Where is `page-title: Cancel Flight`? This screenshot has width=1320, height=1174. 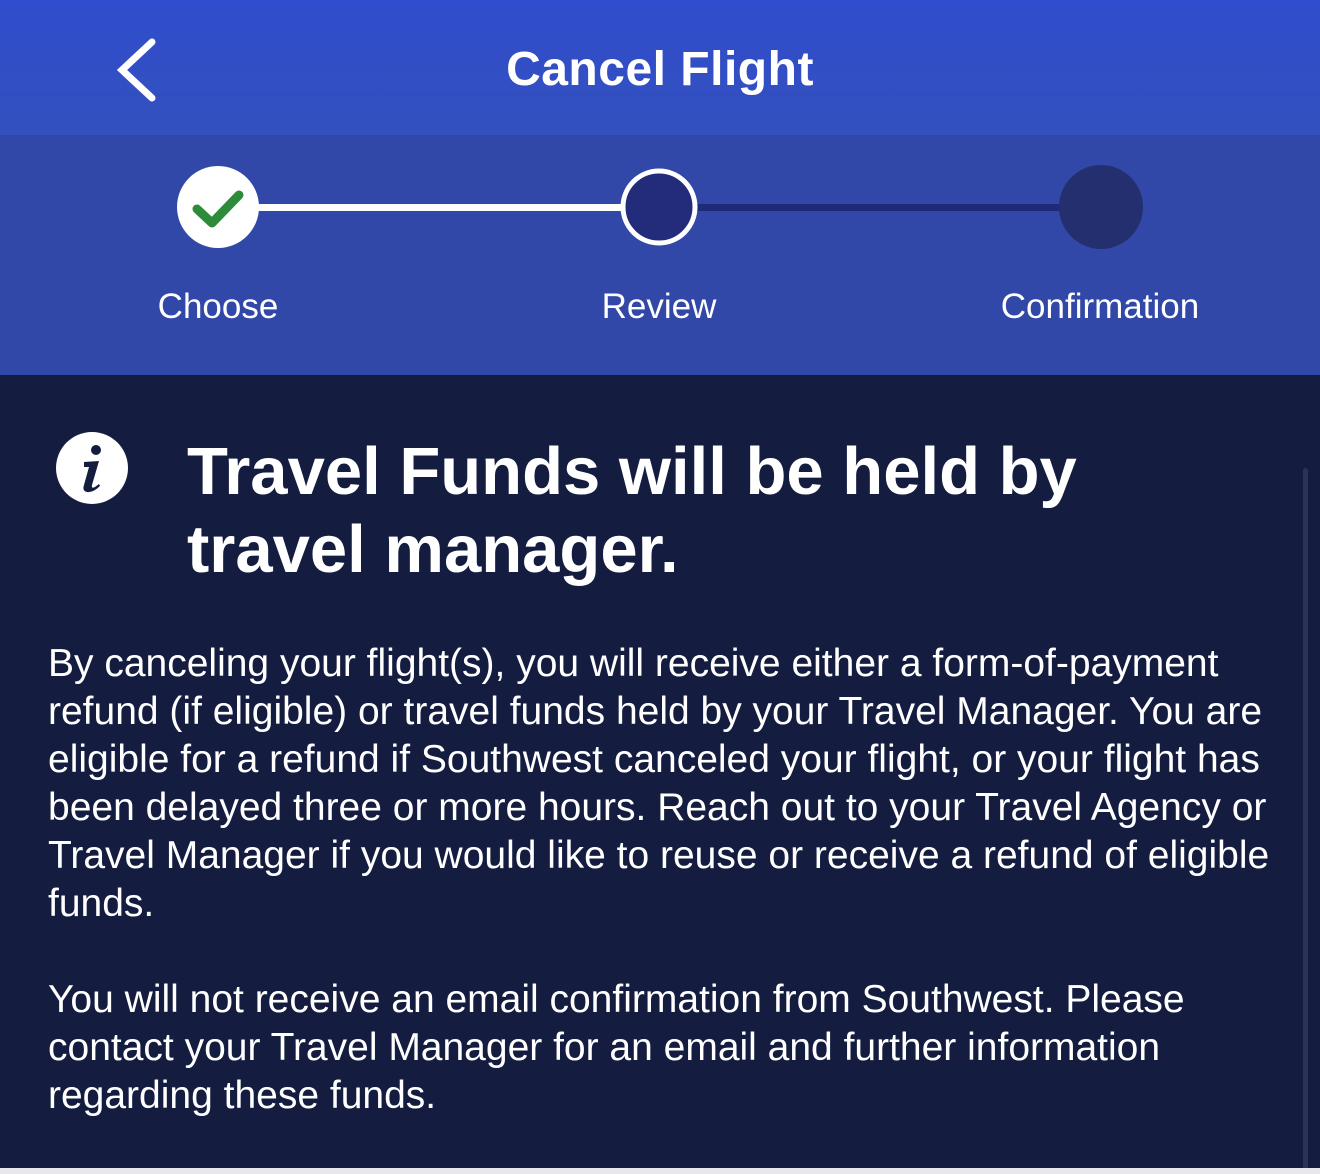 page-title: Cancel Flight is located at coordinates (660, 69).